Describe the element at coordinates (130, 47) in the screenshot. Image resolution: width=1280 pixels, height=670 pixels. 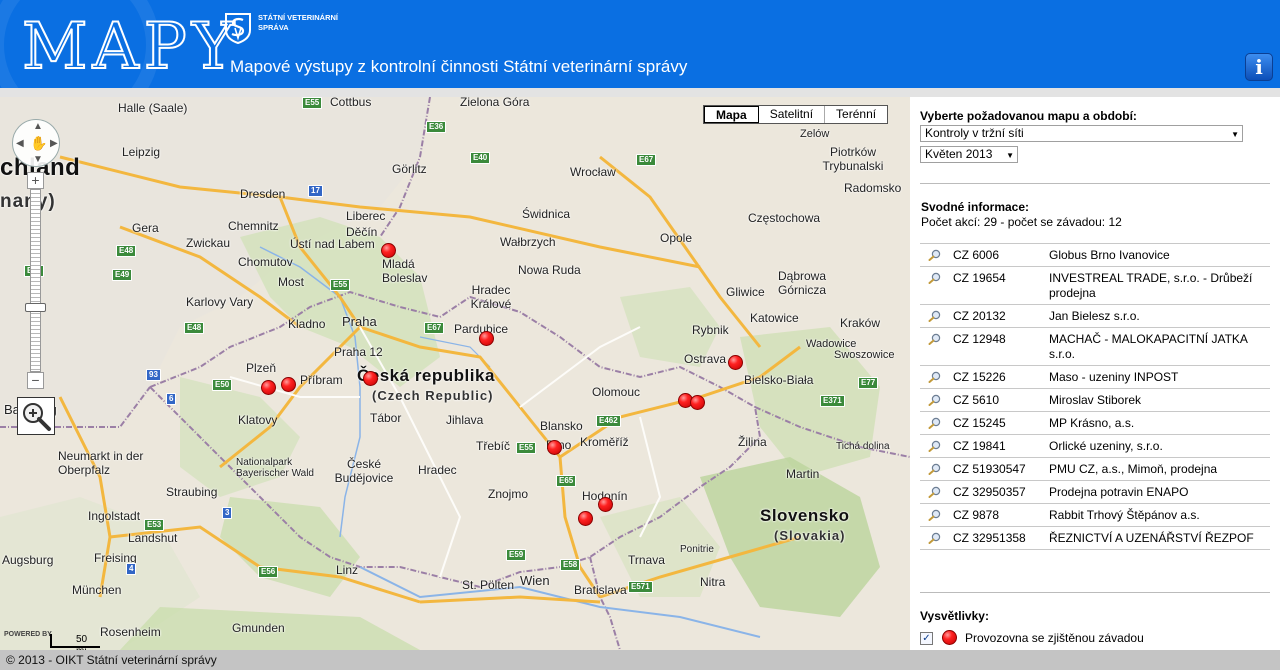
I see `app-logo: MAPY` at that location.